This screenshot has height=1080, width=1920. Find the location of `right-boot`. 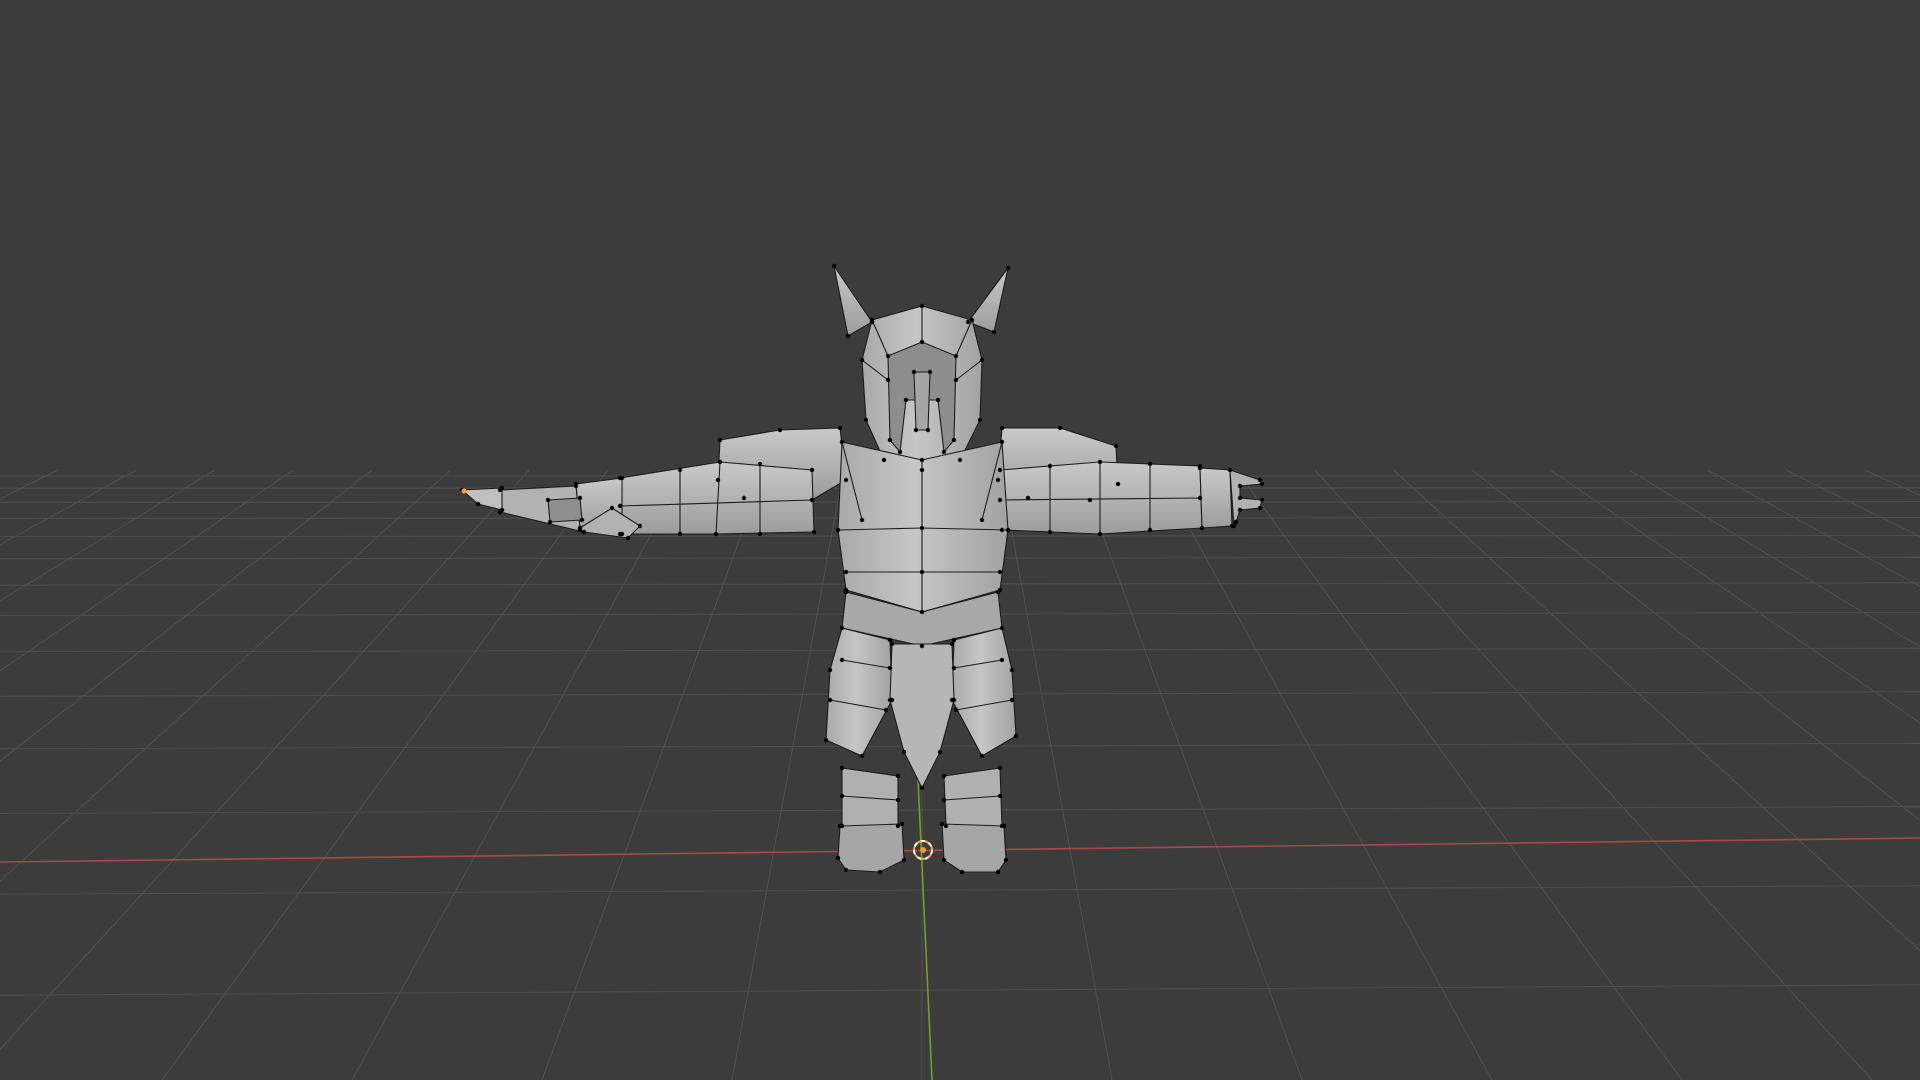

right-boot is located at coordinates (974, 848).